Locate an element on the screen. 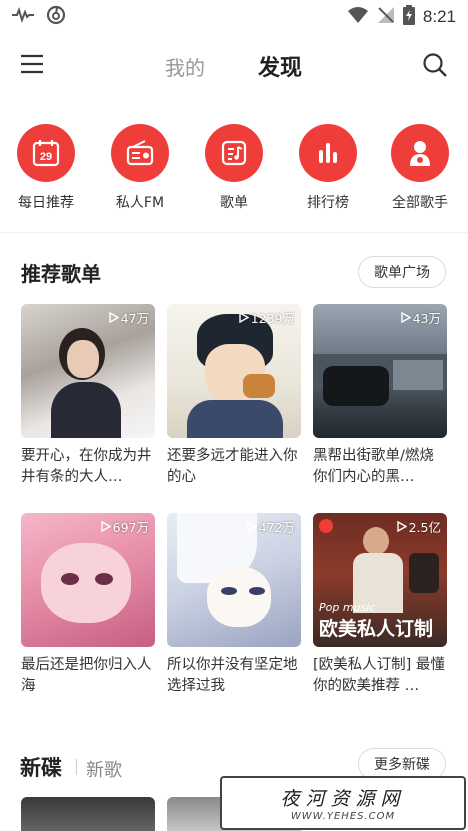 Image resolution: width=468 pixels, height=831 pixels. play-count: 697万 is located at coordinates (124, 526).